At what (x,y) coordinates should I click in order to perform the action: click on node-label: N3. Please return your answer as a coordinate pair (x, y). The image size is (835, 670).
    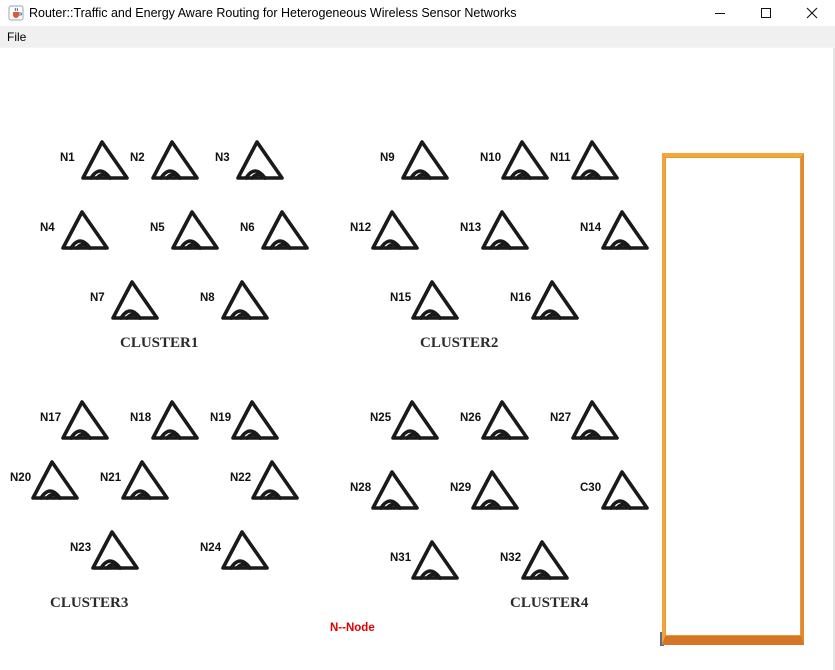
    Looking at the image, I should click on (222, 158).